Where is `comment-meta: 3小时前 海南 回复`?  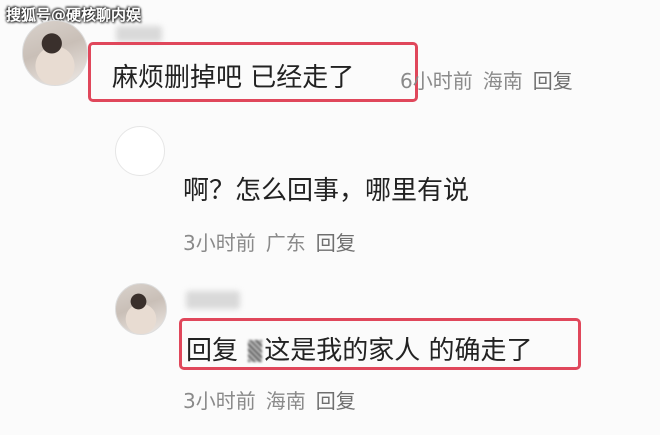
comment-meta: 3小时前 海南 回复 is located at coordinates (274, 399).